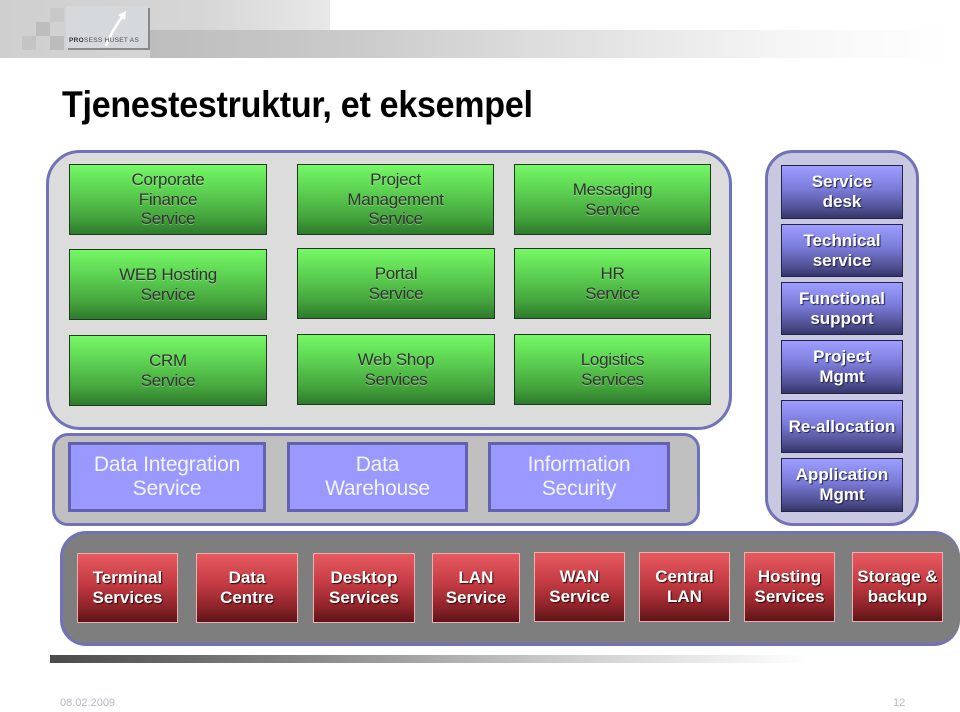 The width and height of the screenshot is (960, 712). I want to click on service-box: Re-allocation, so click(842, 426).